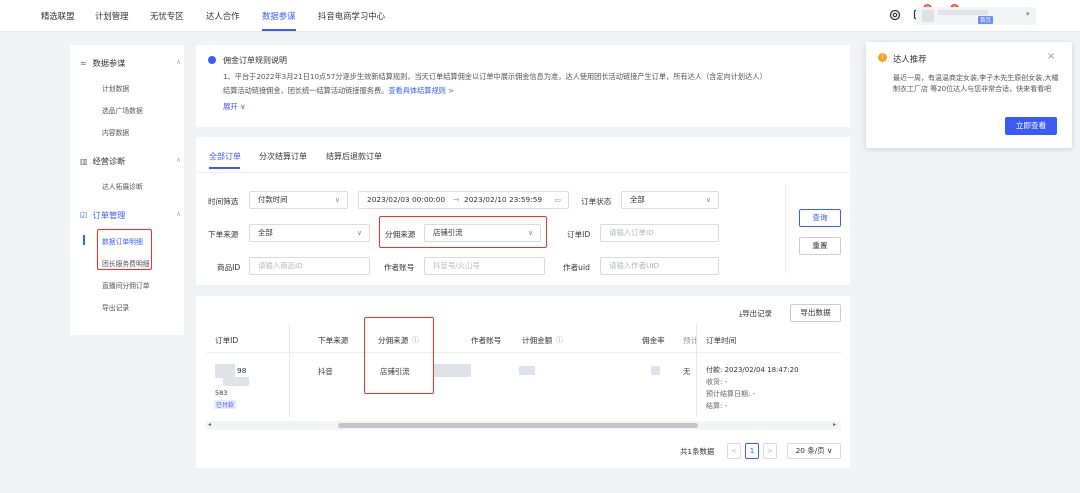  Describe the element at coordinates (986, 20) in the screenshot. I see `user-tag: 首页` at that location.